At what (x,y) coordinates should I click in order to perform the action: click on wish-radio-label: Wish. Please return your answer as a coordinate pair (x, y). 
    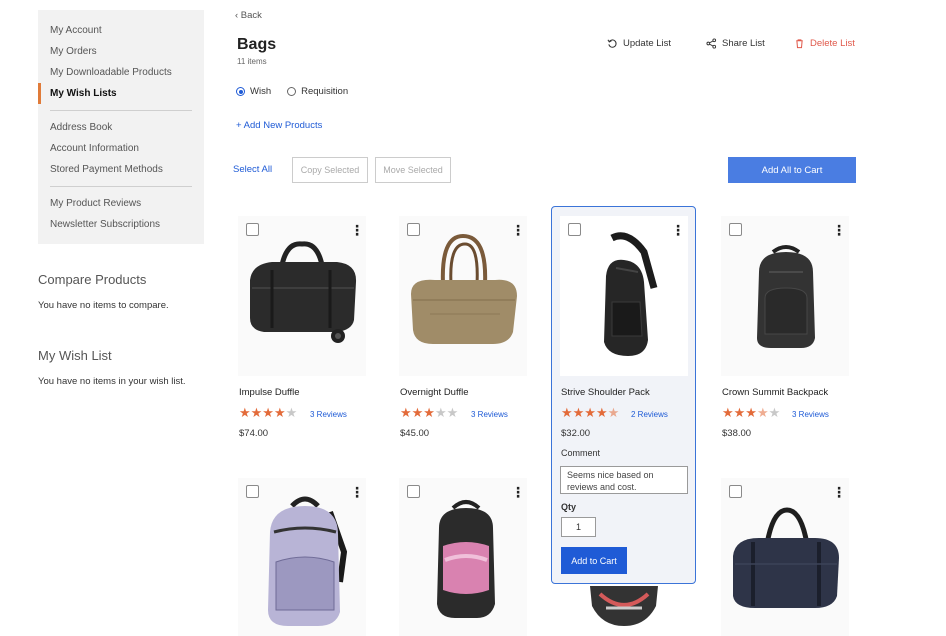
    Looking at the image, I should click on (261, 91).